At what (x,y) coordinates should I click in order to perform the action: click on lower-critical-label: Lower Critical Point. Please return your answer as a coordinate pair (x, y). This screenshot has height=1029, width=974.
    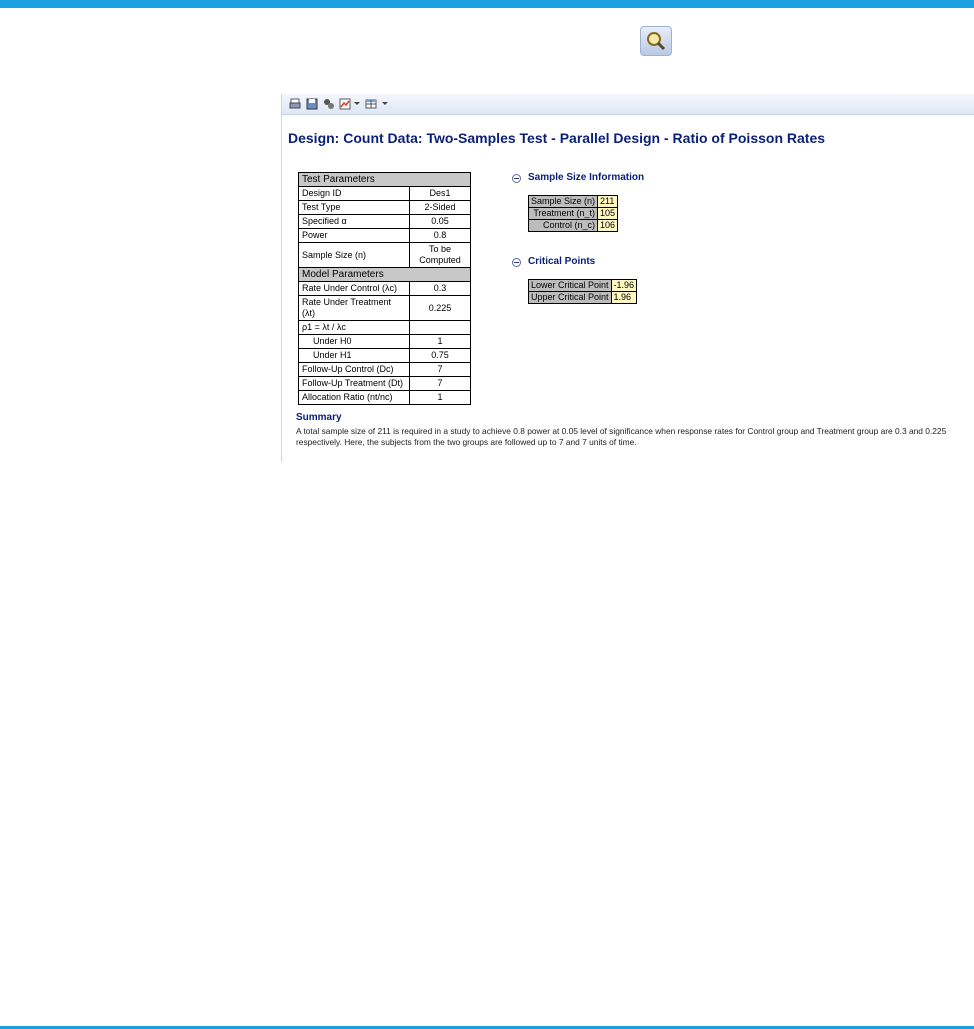
    Looking at the image, I should click on (570, 285).